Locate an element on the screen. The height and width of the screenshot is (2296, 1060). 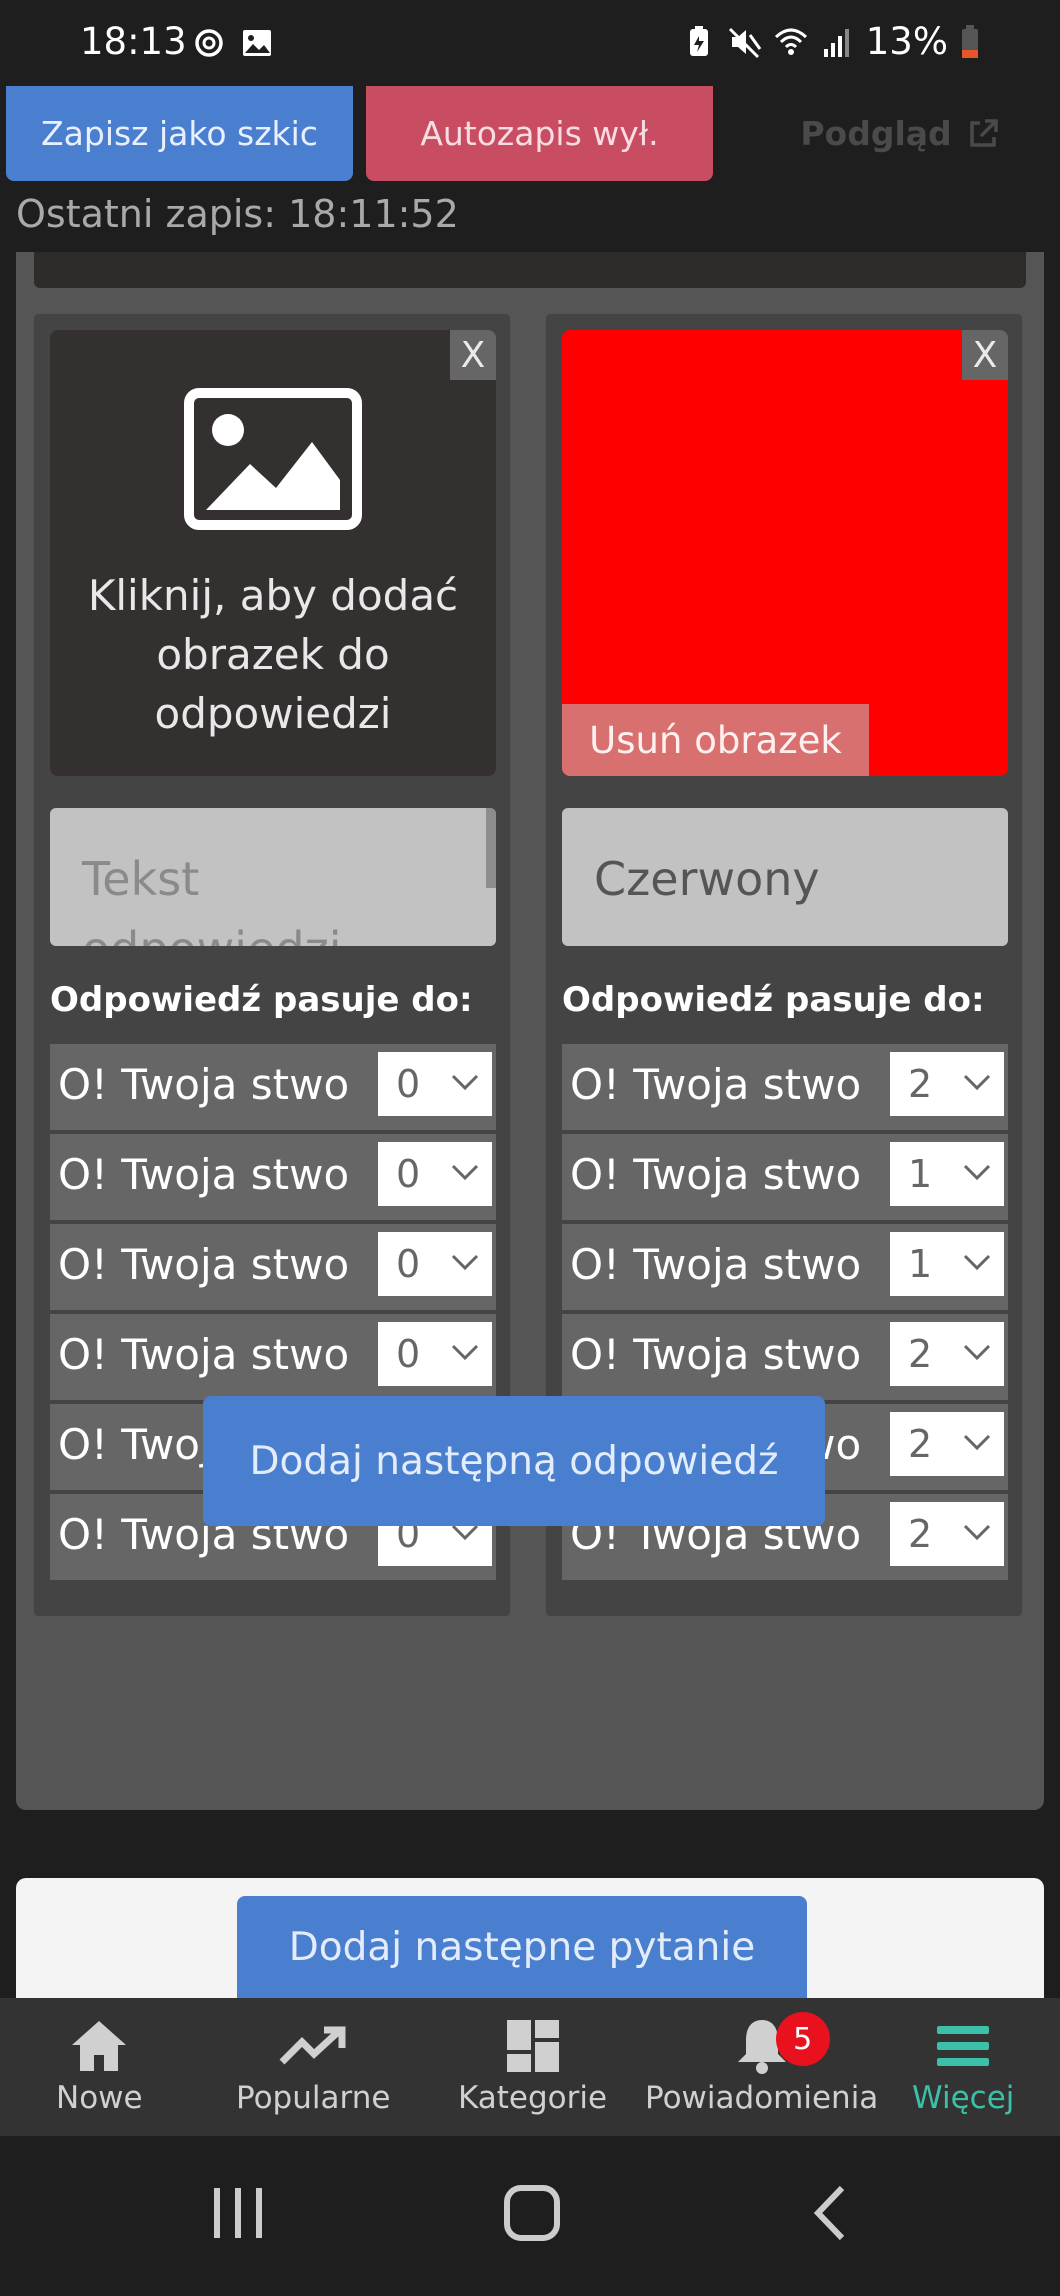
preview-button: Podgląd is located at coordinates (900, 133).